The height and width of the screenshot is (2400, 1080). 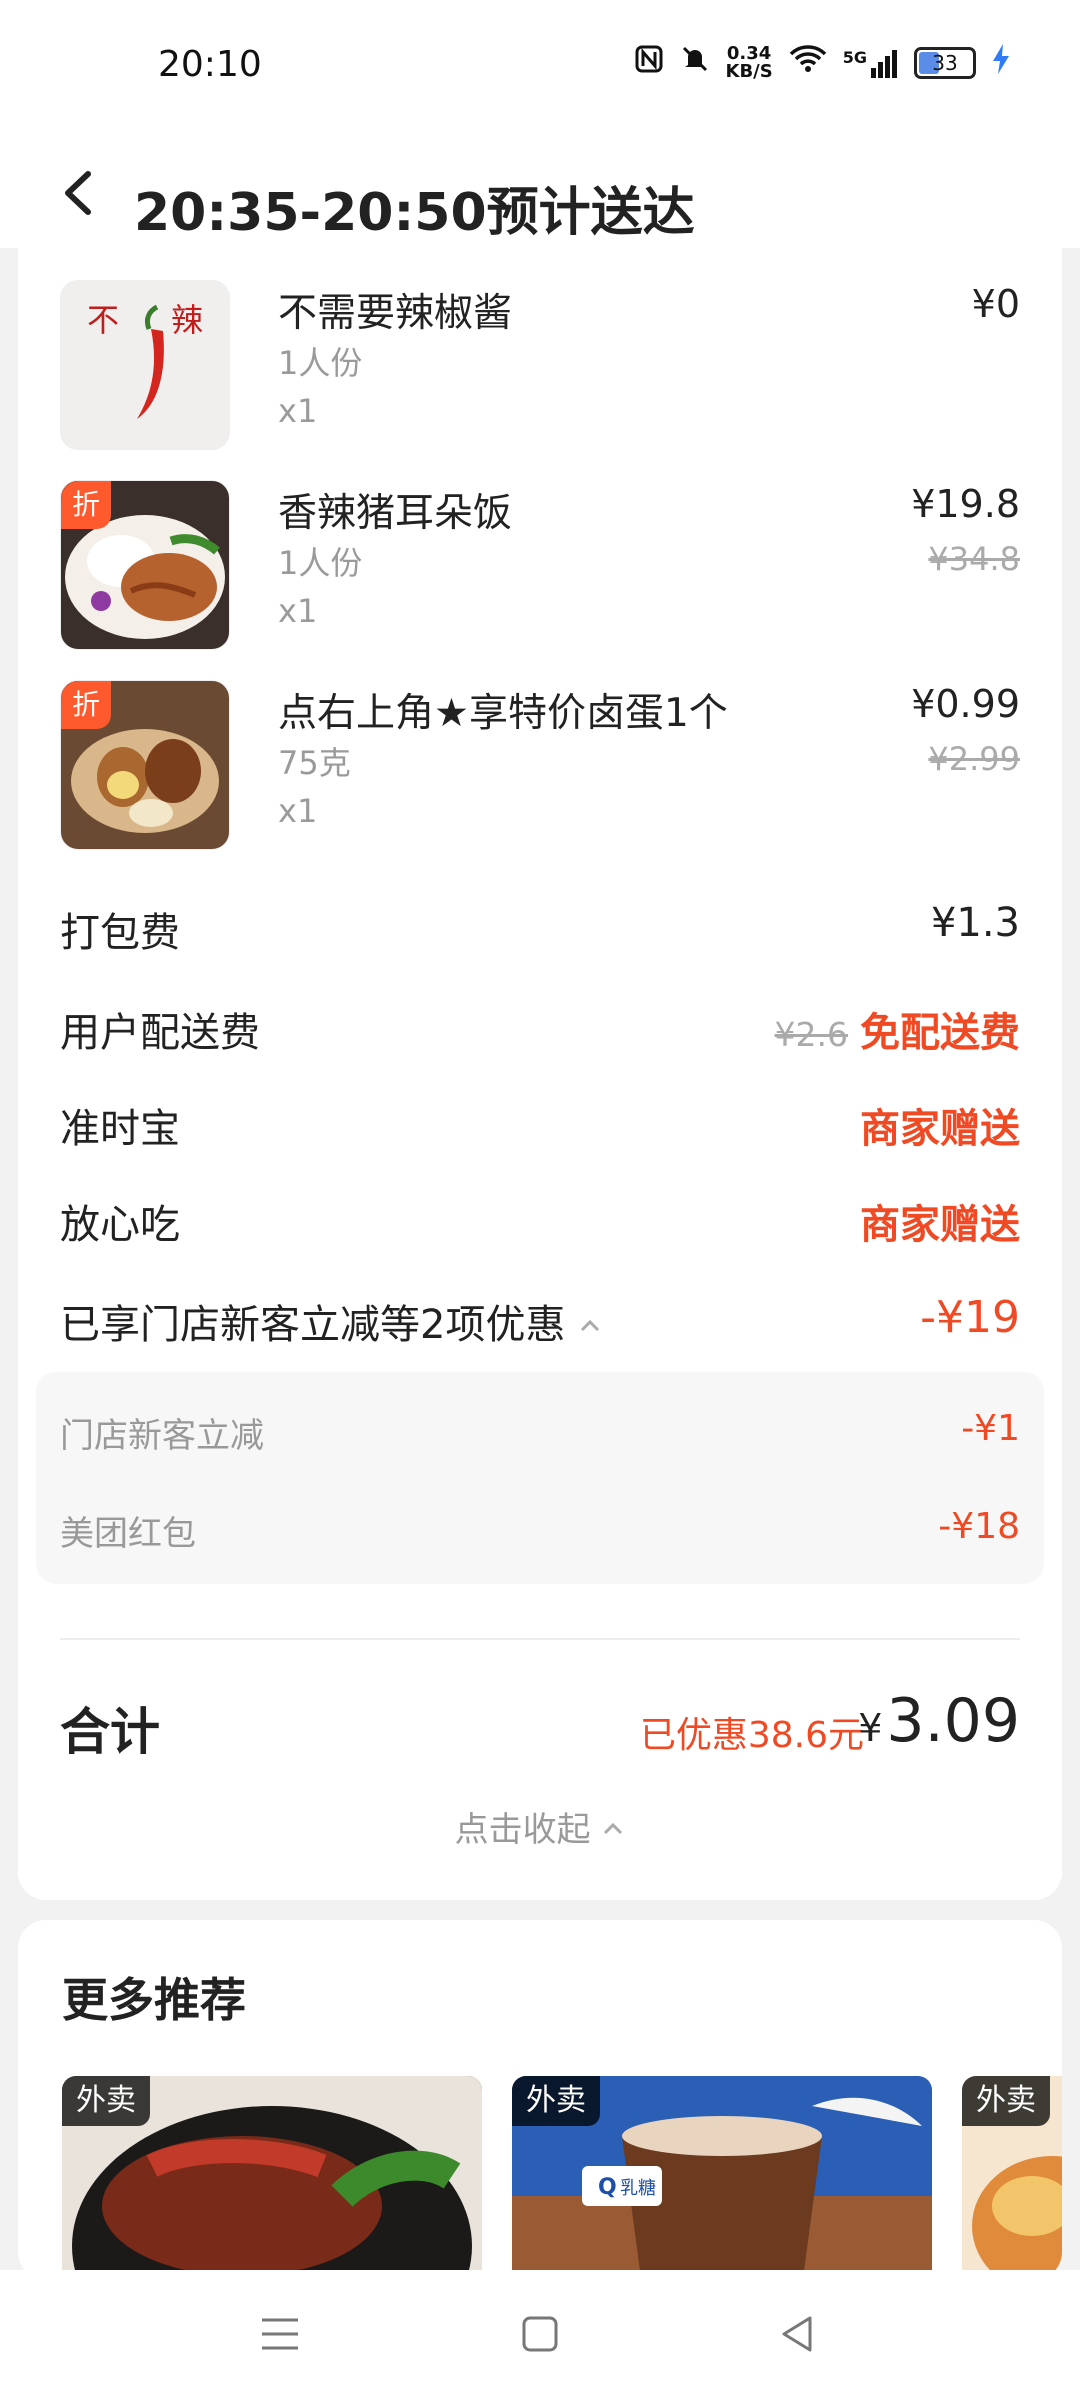 I want to click on total-saved: 已优惠38.6元, so click(x=751, y=1735).